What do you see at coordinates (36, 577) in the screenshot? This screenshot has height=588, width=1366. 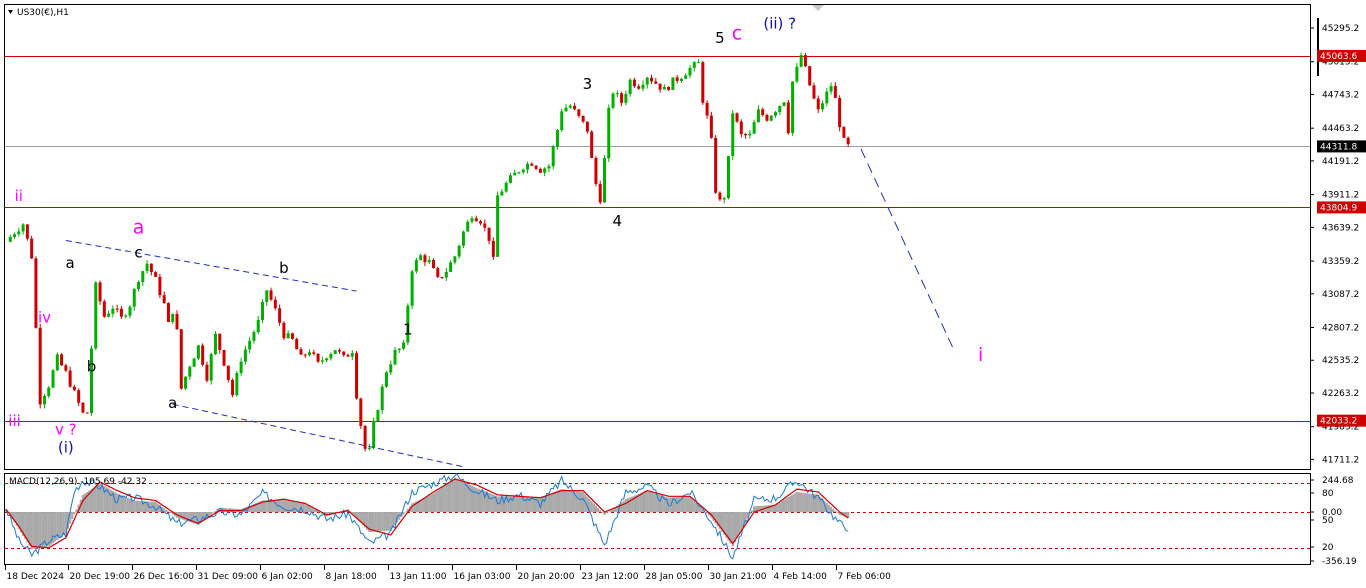 I see `x-tick-label: 18 Dec 2024` at bounding box center [36, 577].